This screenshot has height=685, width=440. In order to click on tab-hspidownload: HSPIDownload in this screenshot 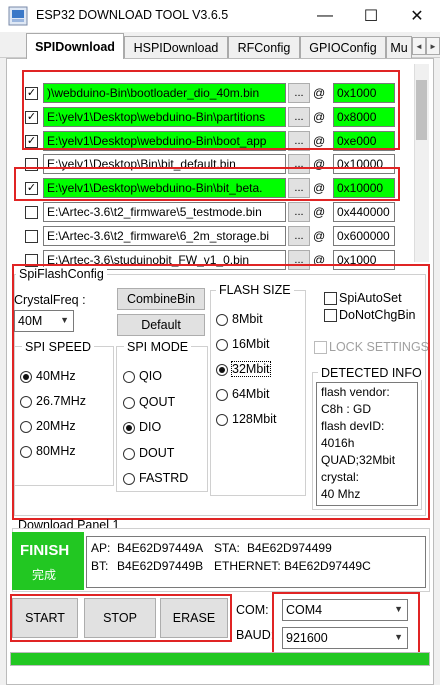, I will do `click(176, 47)`.